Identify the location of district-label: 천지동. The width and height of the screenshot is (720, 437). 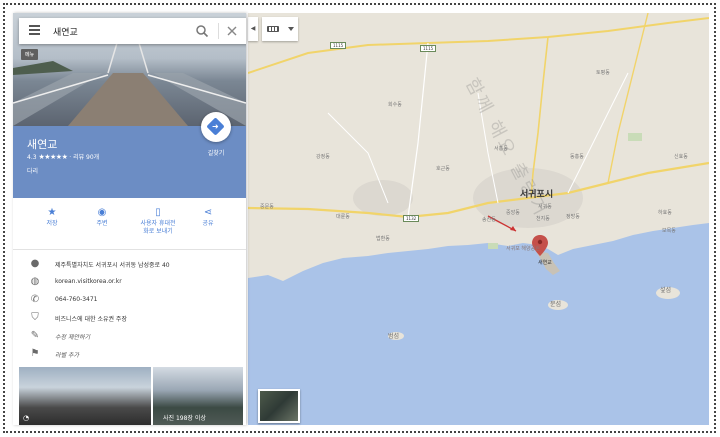
(543, 219).